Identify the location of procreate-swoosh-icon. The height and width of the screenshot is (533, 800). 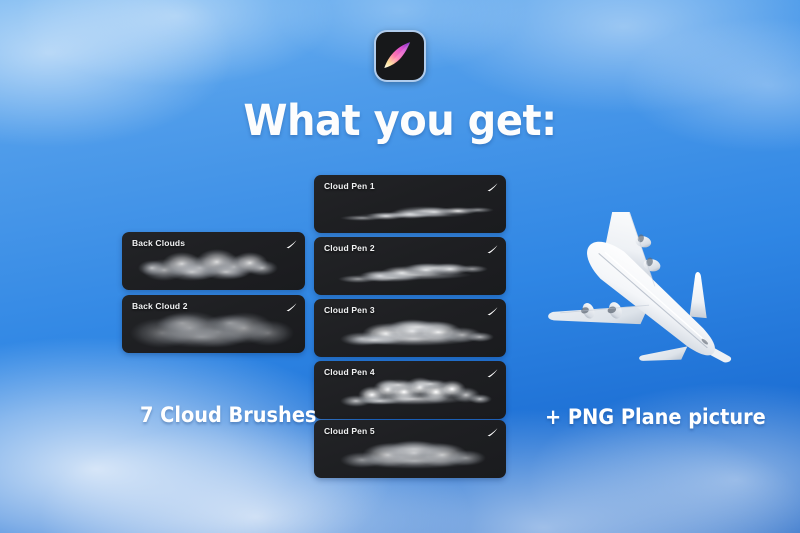
(397, 55).